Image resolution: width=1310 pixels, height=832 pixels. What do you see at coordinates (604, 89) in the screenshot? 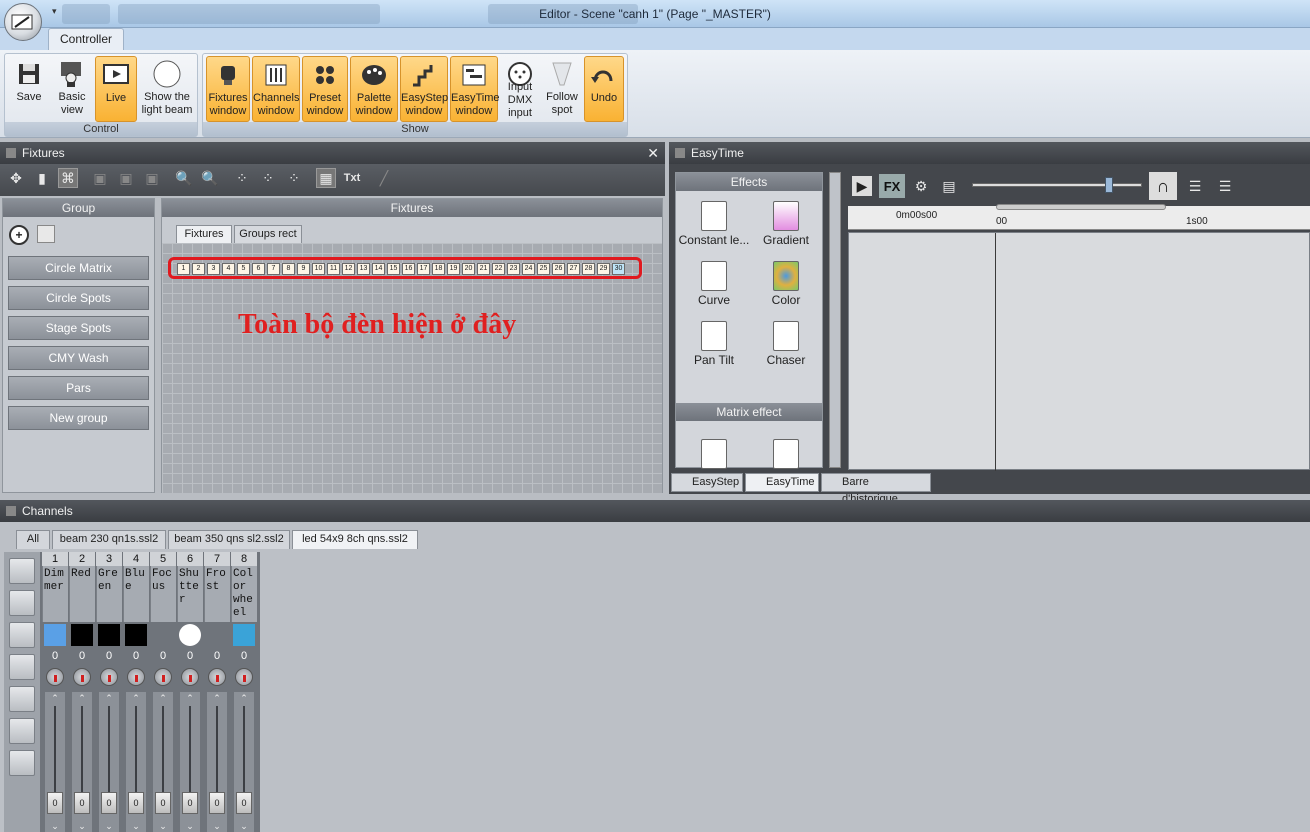
I see `undo-button: Undo` at bounding box center [604, 89].